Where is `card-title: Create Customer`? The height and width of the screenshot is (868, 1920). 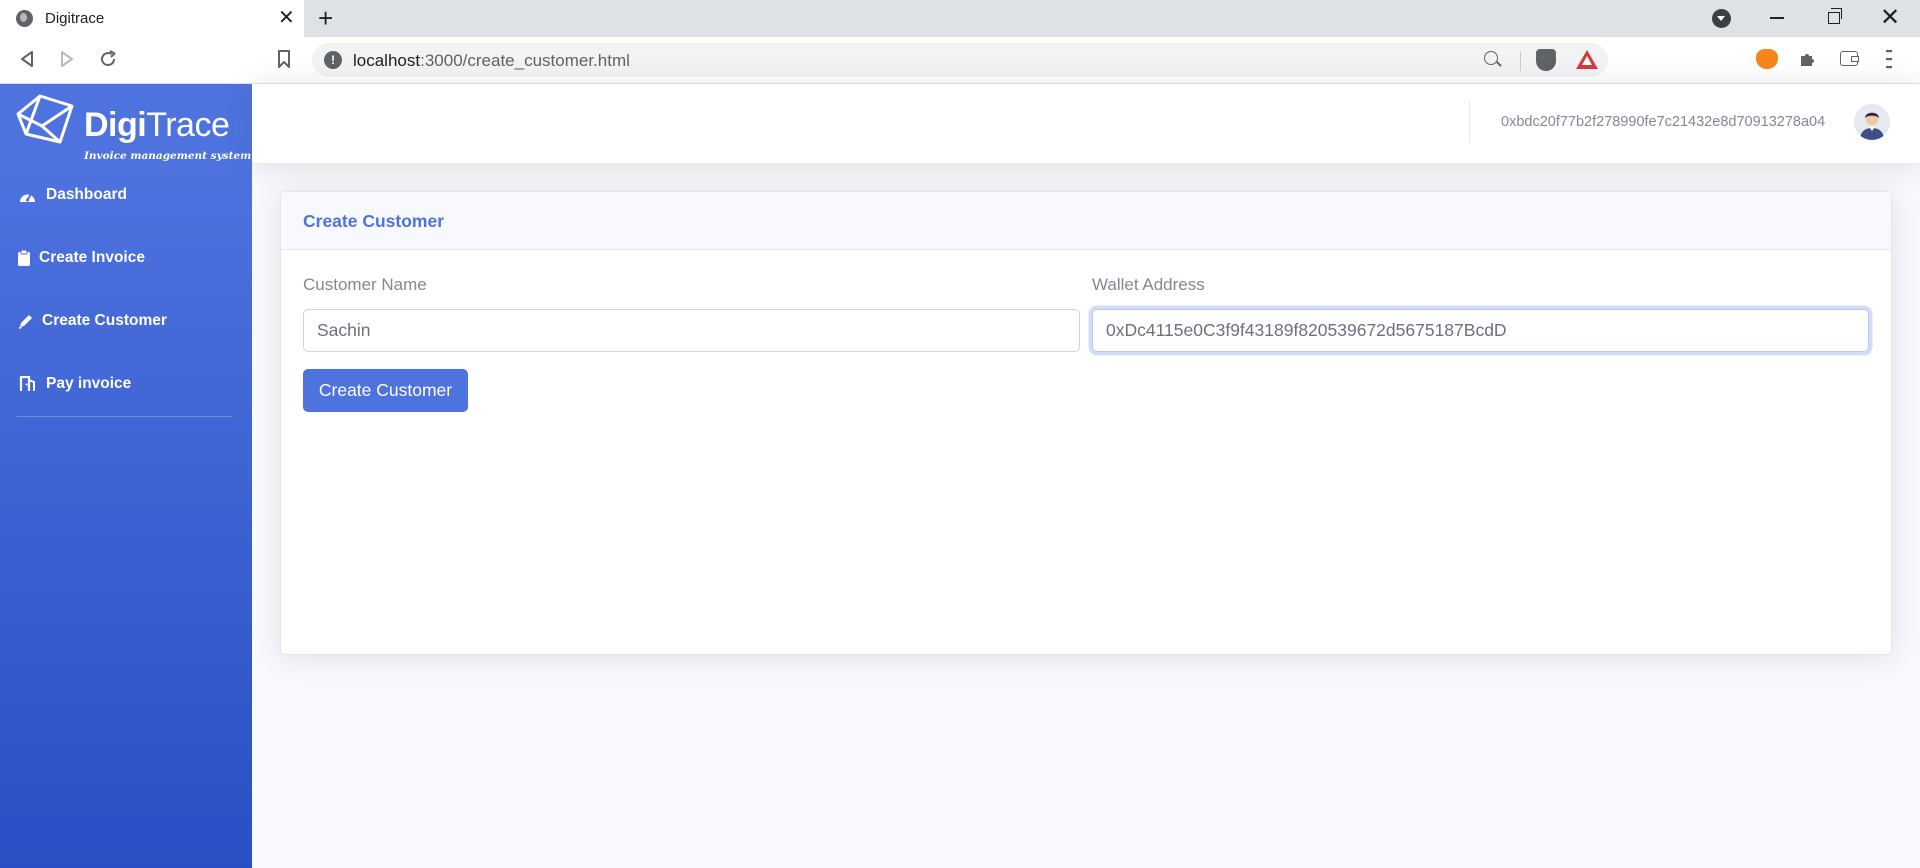
card-title: Create Customer is located at coordinates (374, 221).